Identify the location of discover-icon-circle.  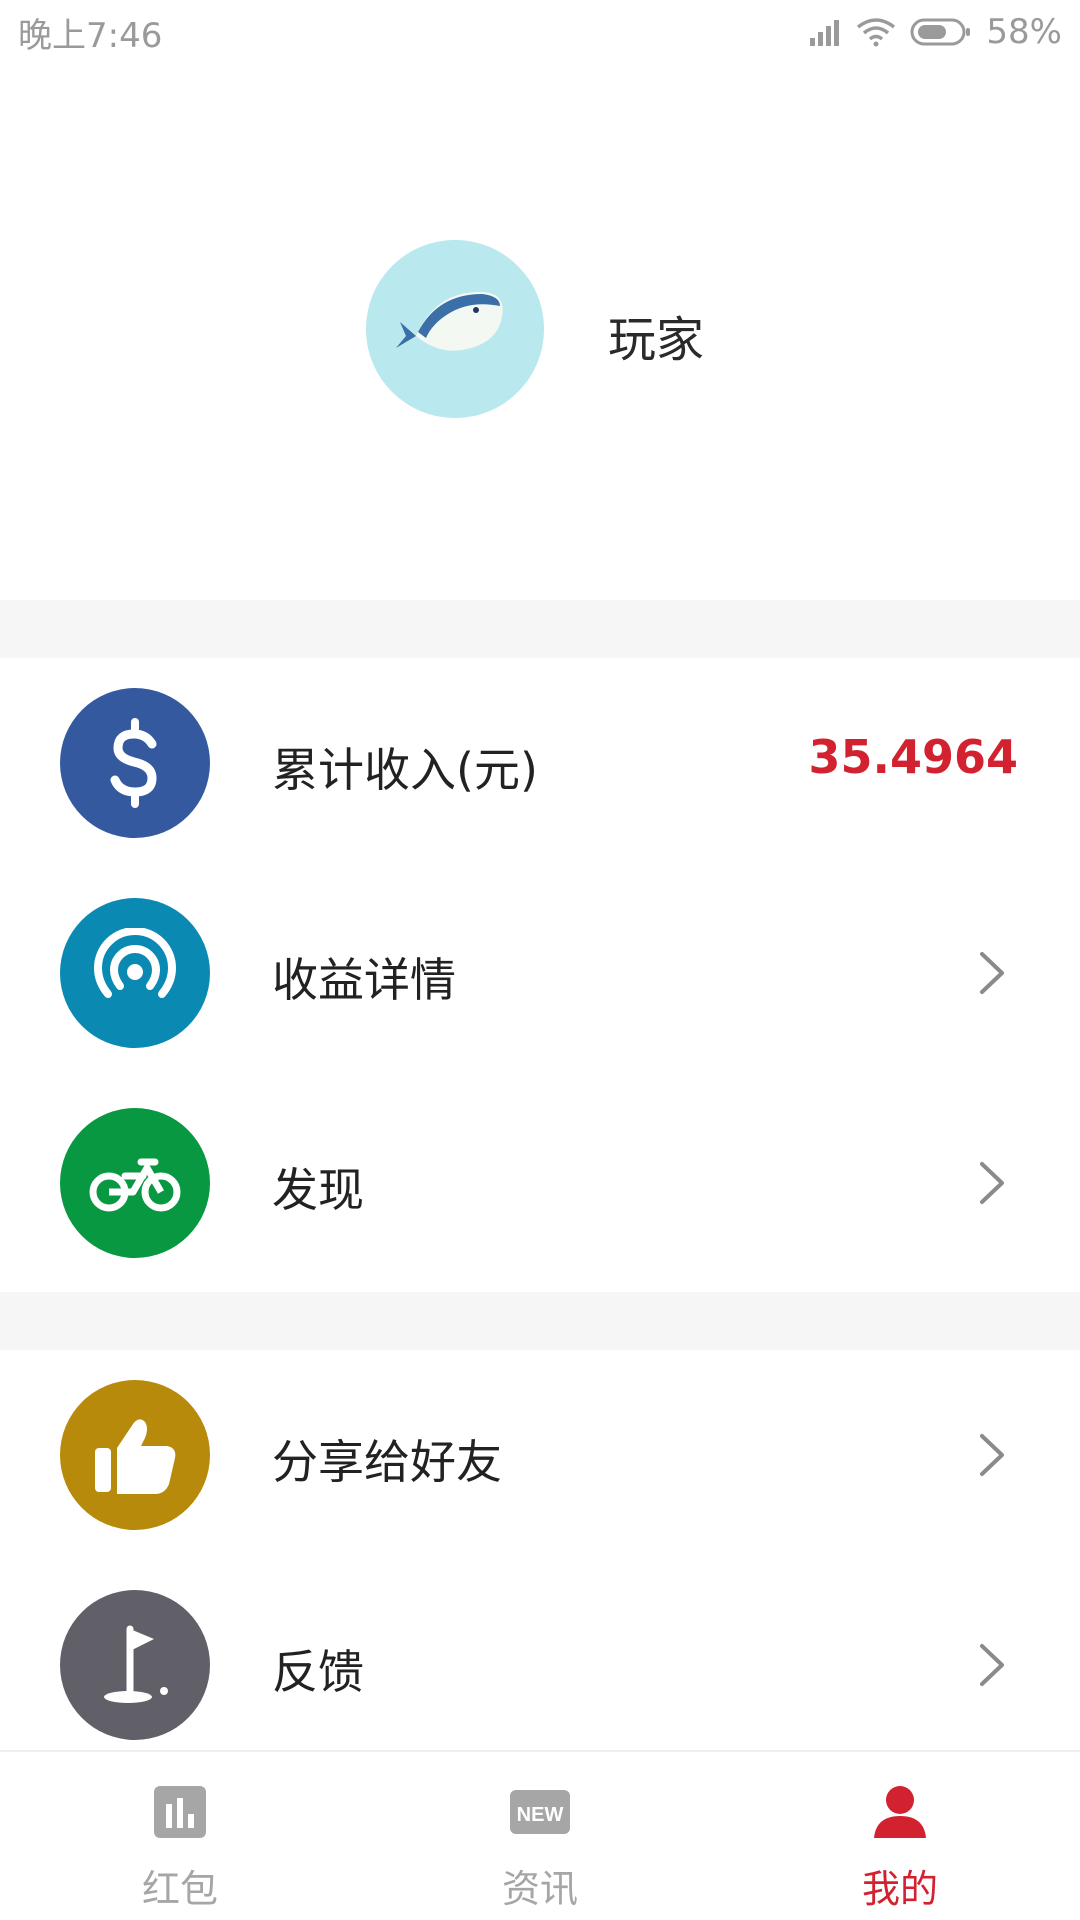
(135, 1183).